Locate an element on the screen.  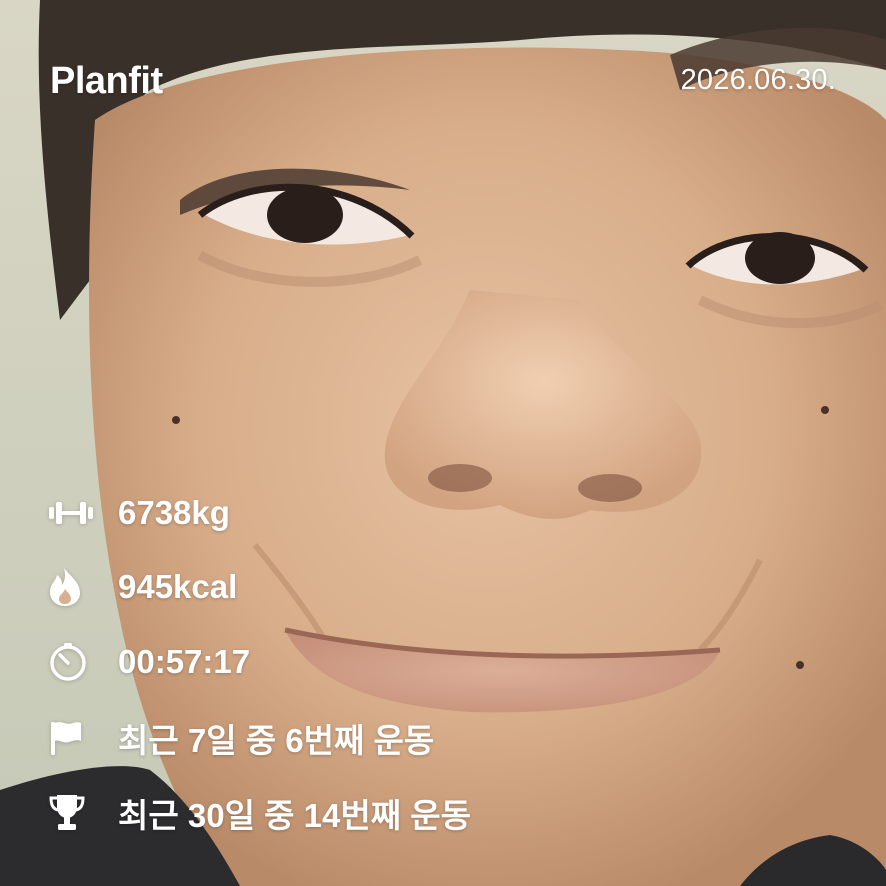
stat-value: 6738kg is located at coordinates (174, 512).